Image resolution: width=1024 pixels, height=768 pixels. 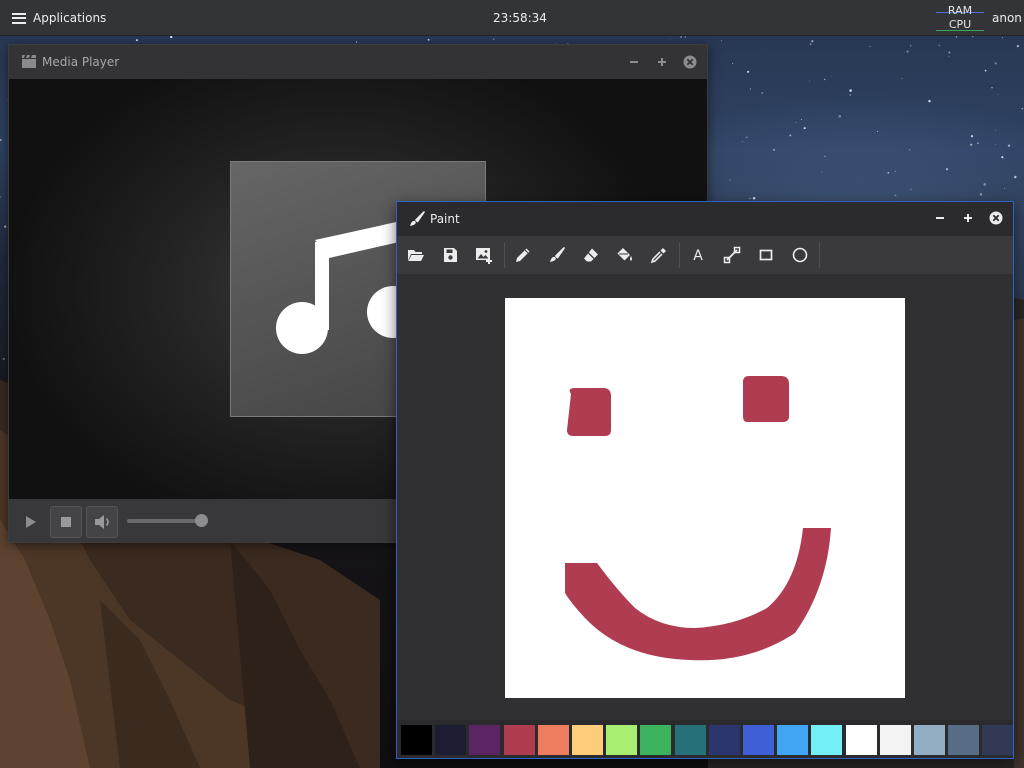 What do you see at coordinates (960, 30) in the screenshot?
I see `cpu-usage-graph` at bounding box center [960, 30].